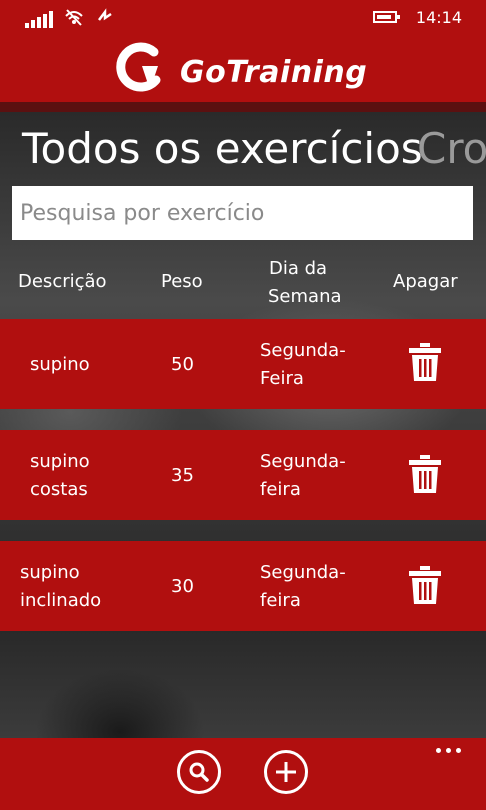  Describe the element at coordinates (182, 364) in the screenshot. I see `row-weight: 50` at that location.